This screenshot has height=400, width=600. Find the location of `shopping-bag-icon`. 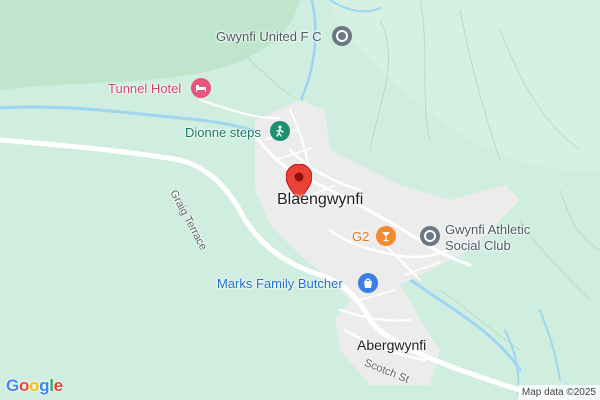

shopping-bag-icon is located at coordinates (368, 283).